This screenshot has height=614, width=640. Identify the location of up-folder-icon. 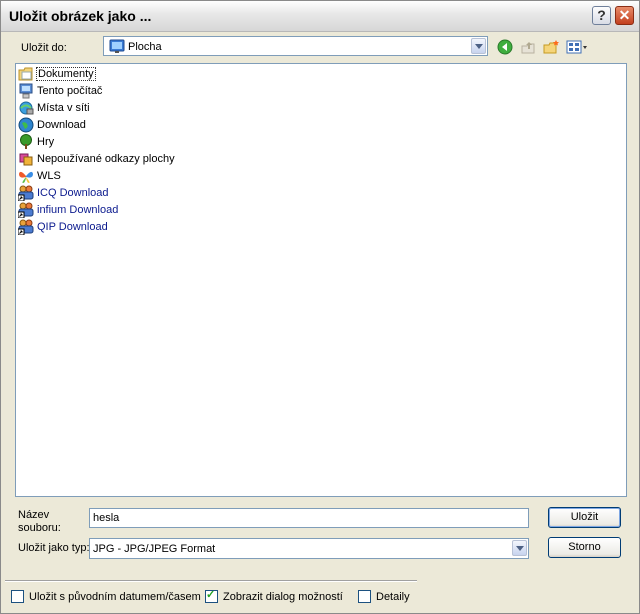
(528, 47).